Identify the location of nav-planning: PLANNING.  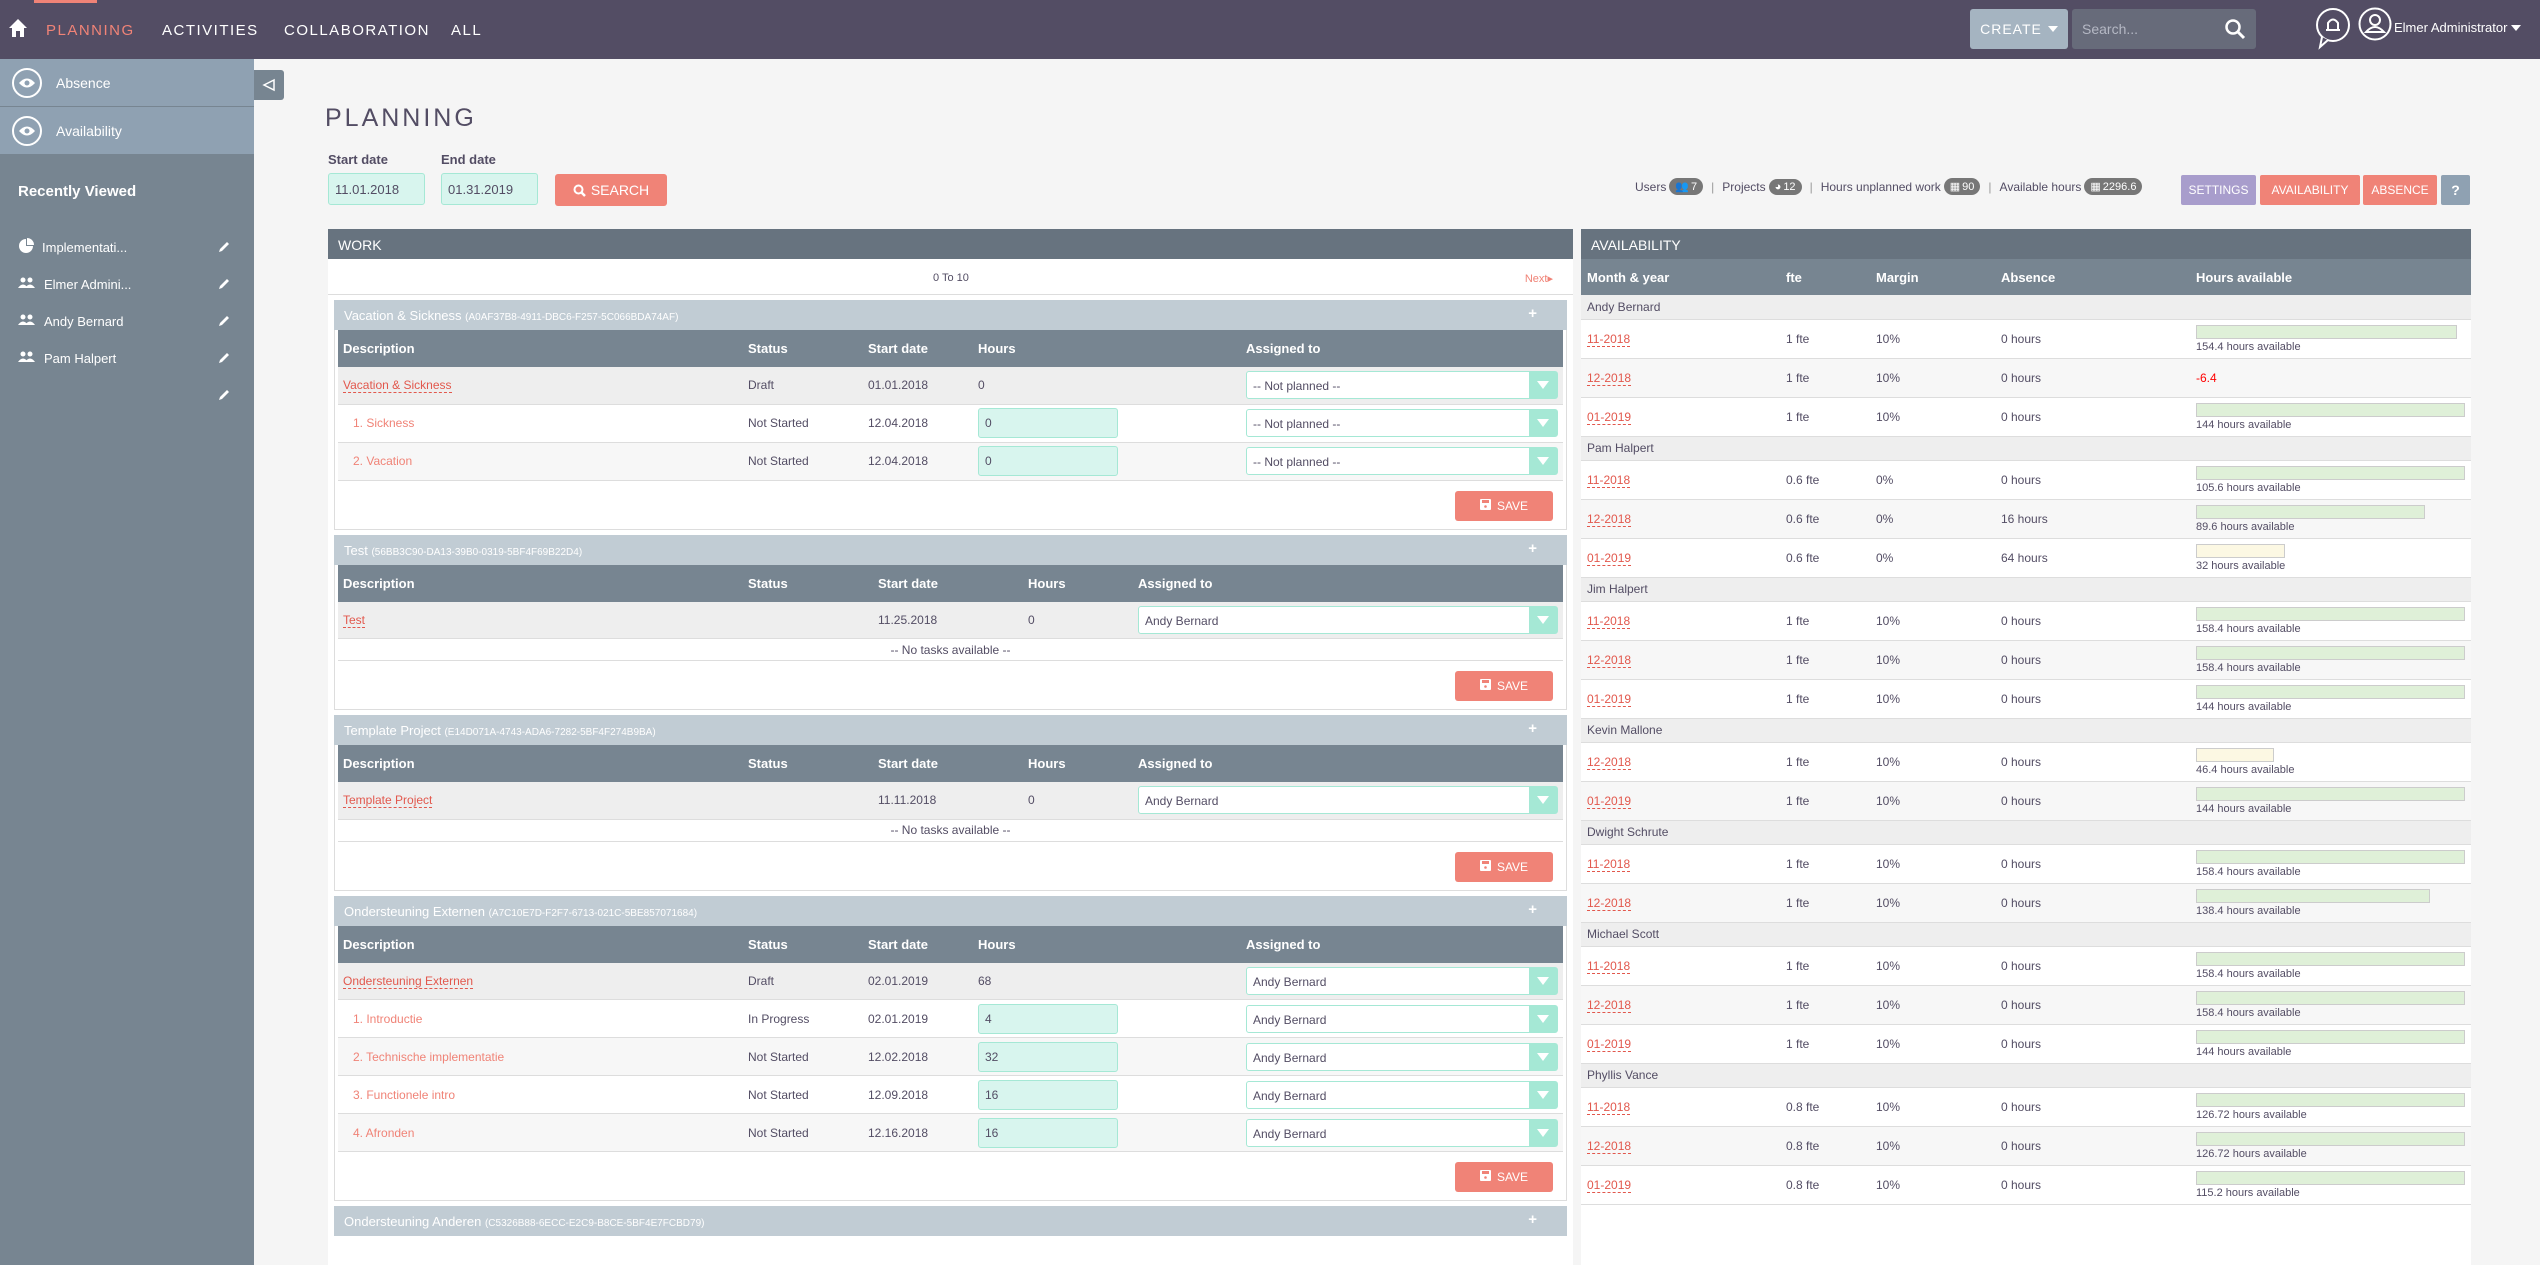
(90, 30).